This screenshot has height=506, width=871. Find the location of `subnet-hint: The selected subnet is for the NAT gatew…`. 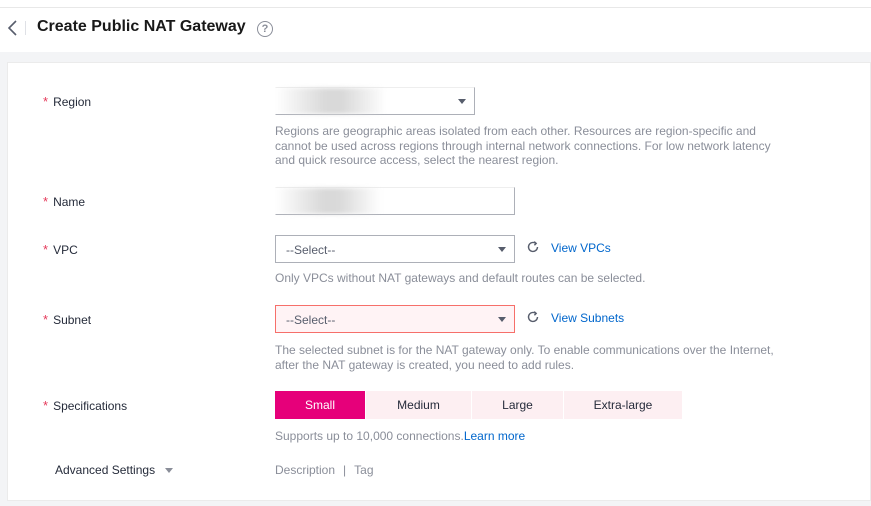

subnet-hint: The selected subnet is for the NAT gatew… is located at coordinates (524, 357).